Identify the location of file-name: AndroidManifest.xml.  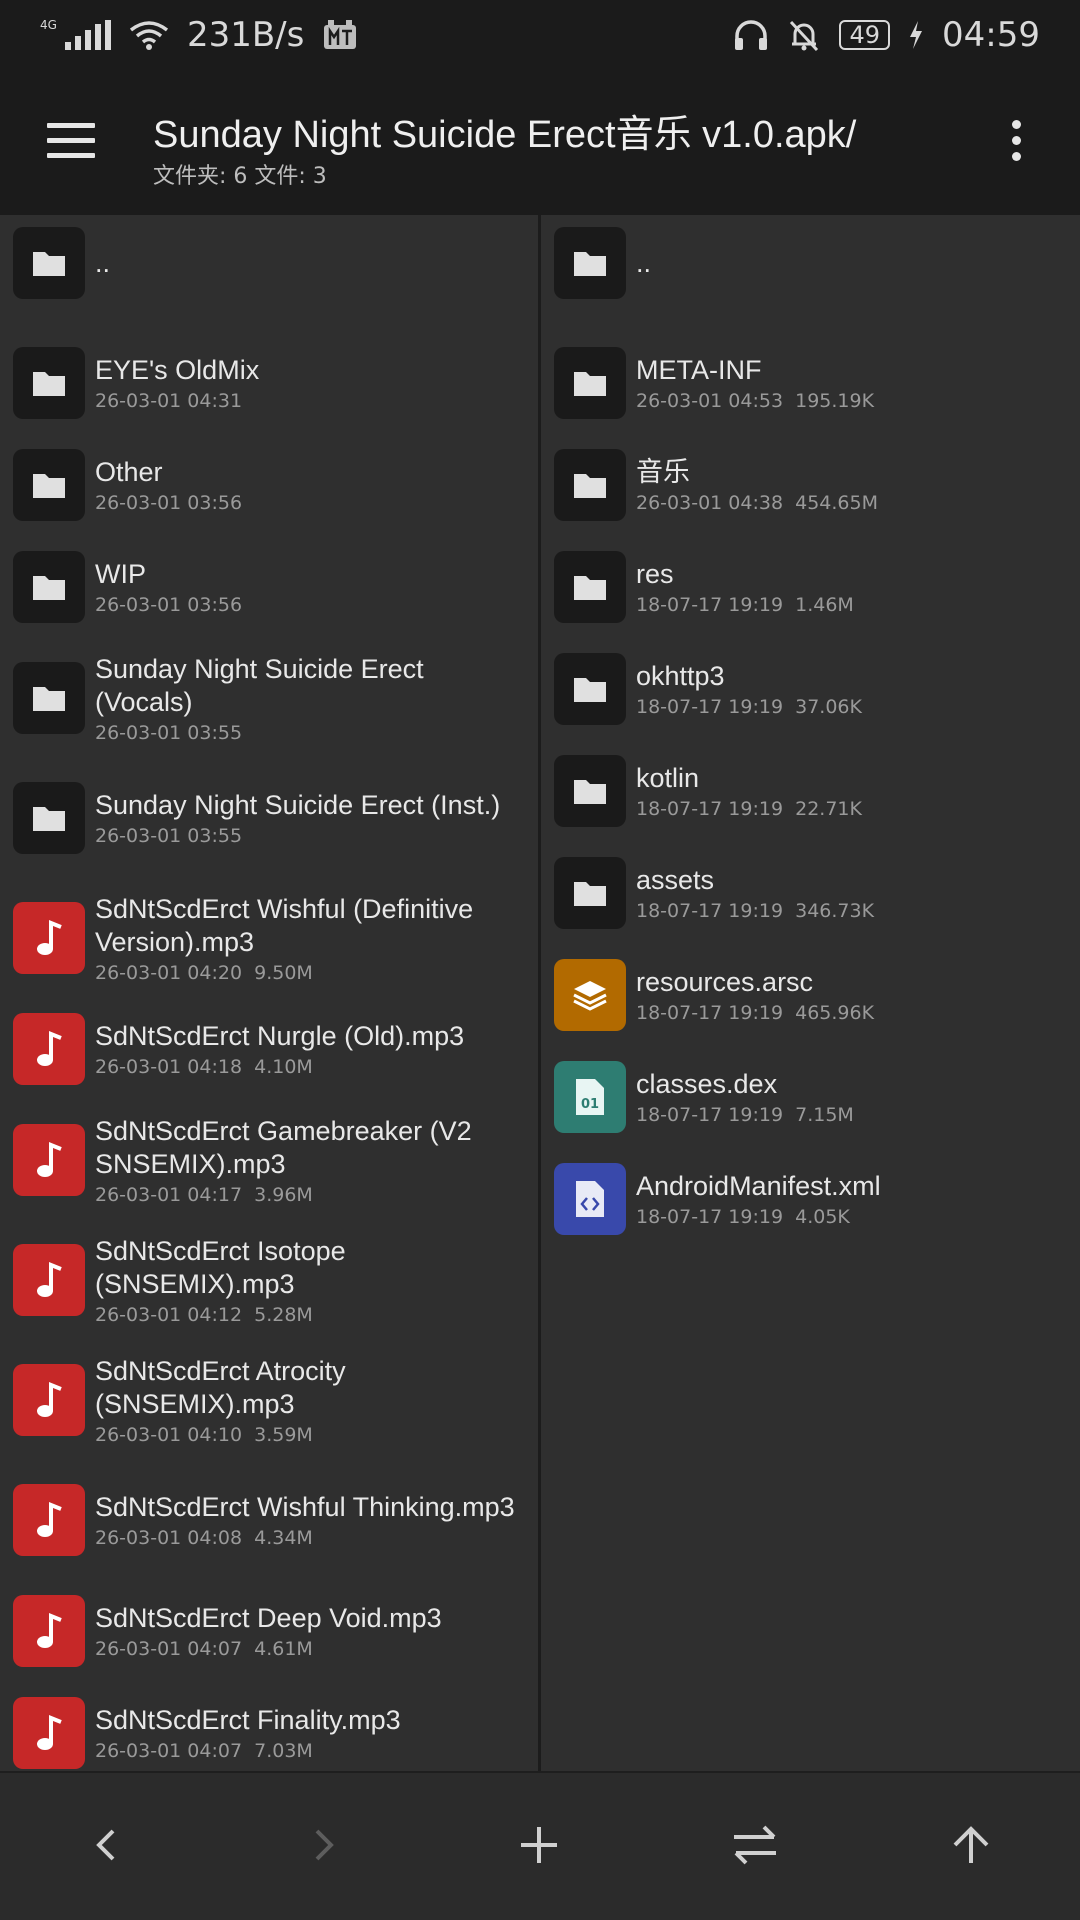
(758, 1186).